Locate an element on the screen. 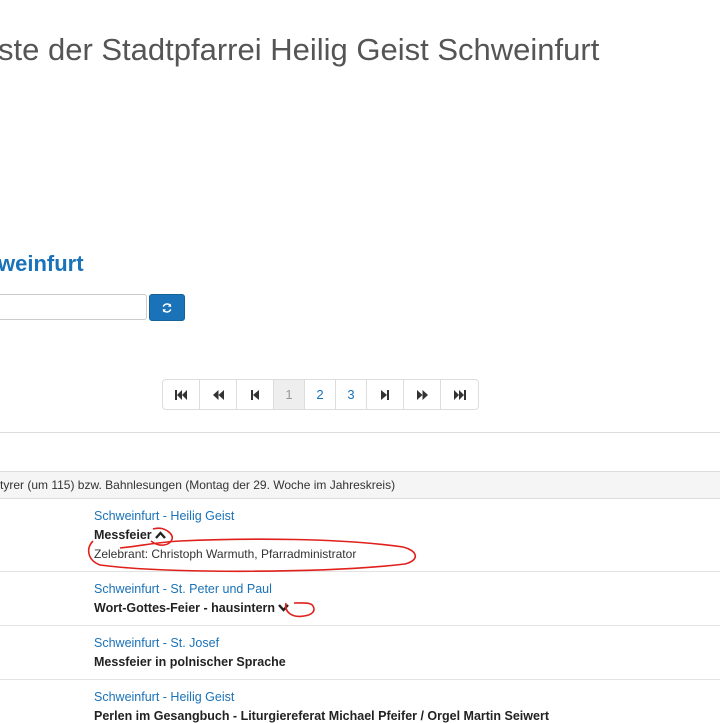 The width and height of the screenshot is (720, 723). event-title-row: Messfeier in polnischer Sprache is located at coordinates (190, 662).